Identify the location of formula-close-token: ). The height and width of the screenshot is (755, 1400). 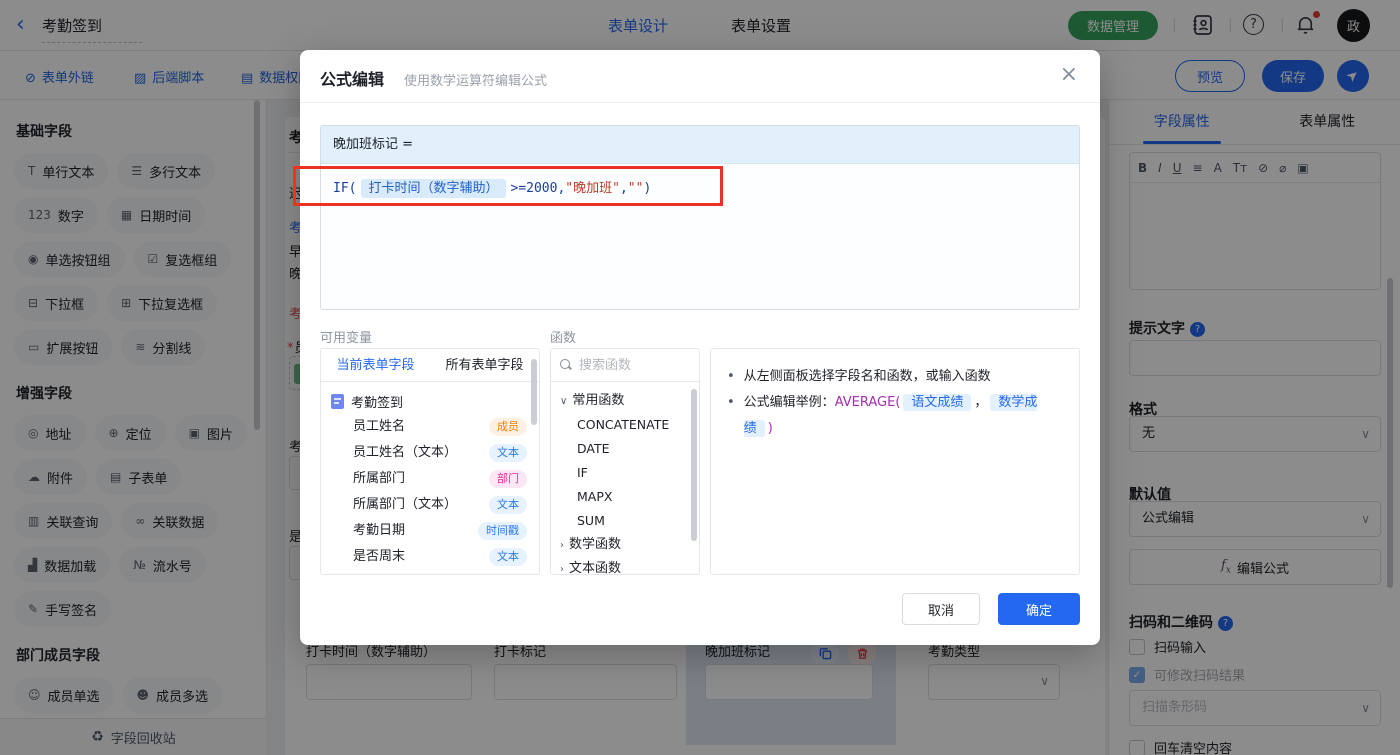
(647, 188).